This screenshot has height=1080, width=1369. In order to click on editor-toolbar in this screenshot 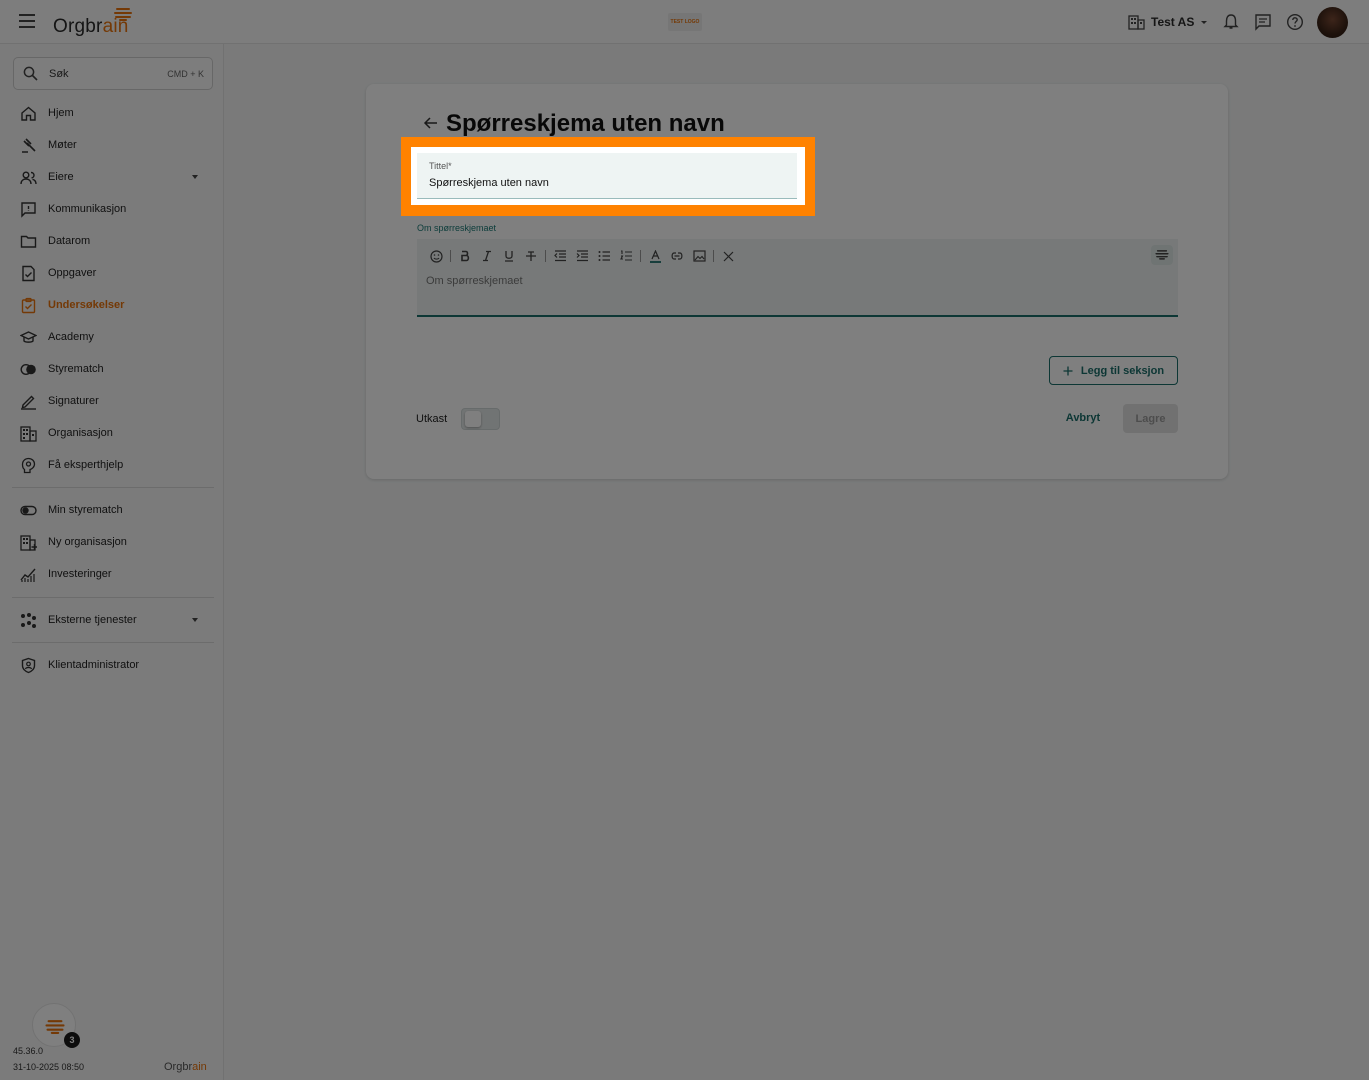, I will do `click(582, 256)`.